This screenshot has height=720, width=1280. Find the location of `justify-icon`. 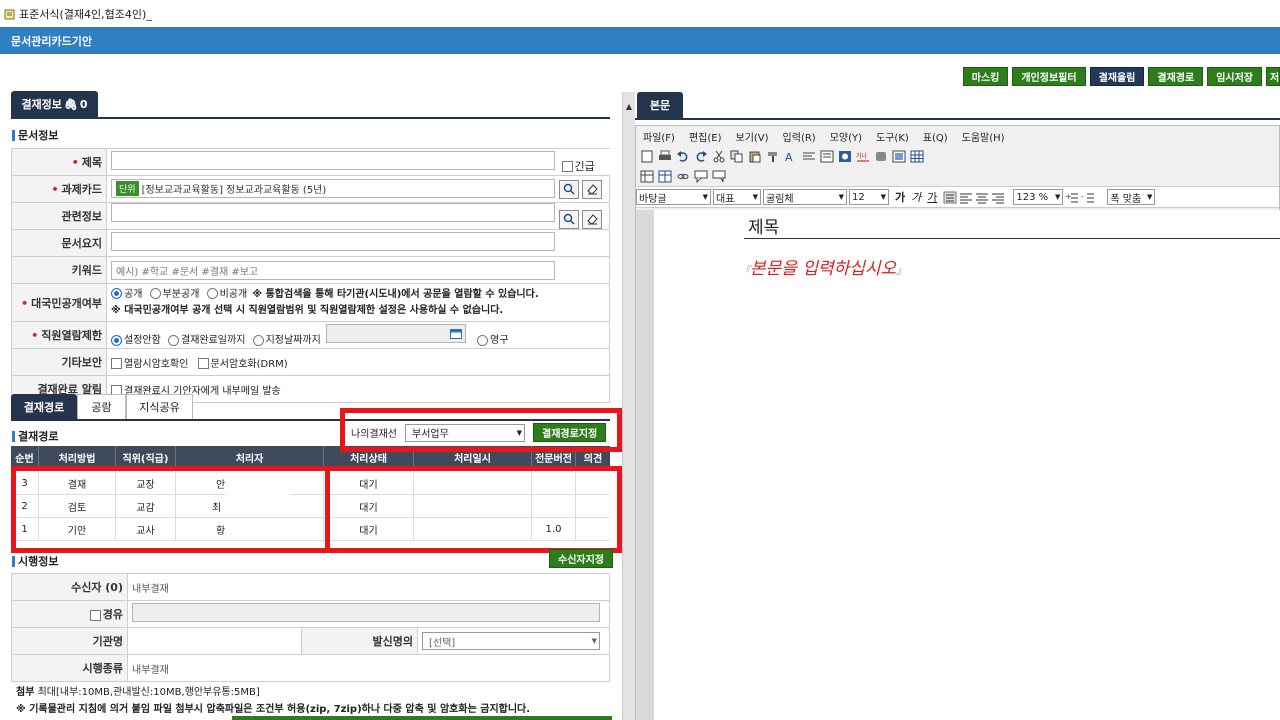

justify-icon is located at coordinates (950, 197).